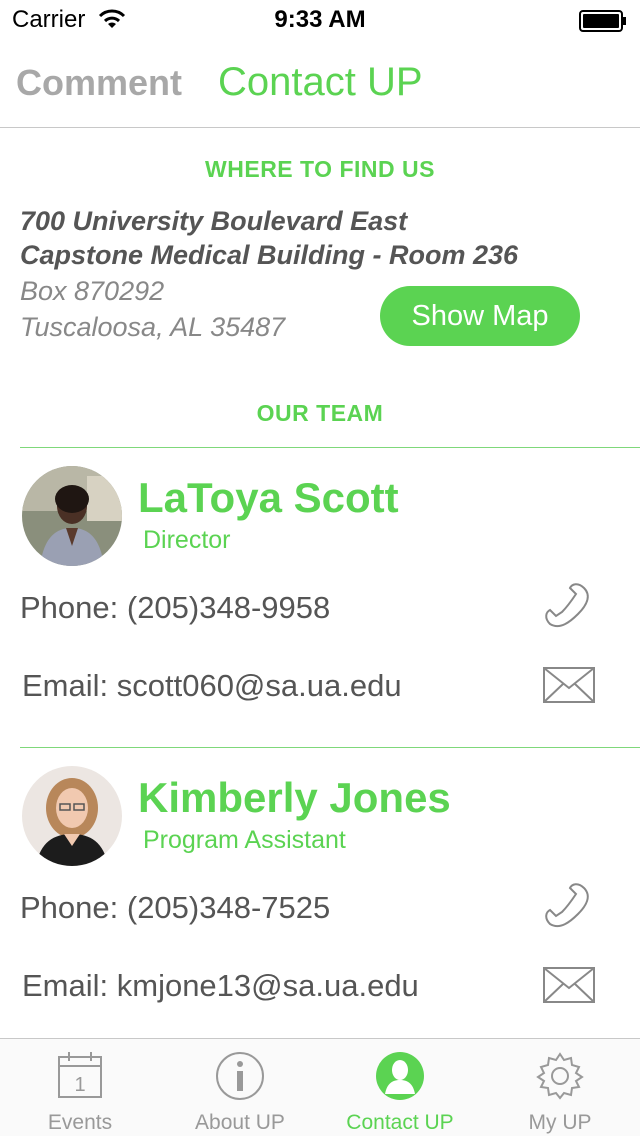  What do you see at coordinates (320, 169) in the screenshot?
I see `where-to-find-us-heading: WHERE TO FIND US` at bounding box center [320, 169].